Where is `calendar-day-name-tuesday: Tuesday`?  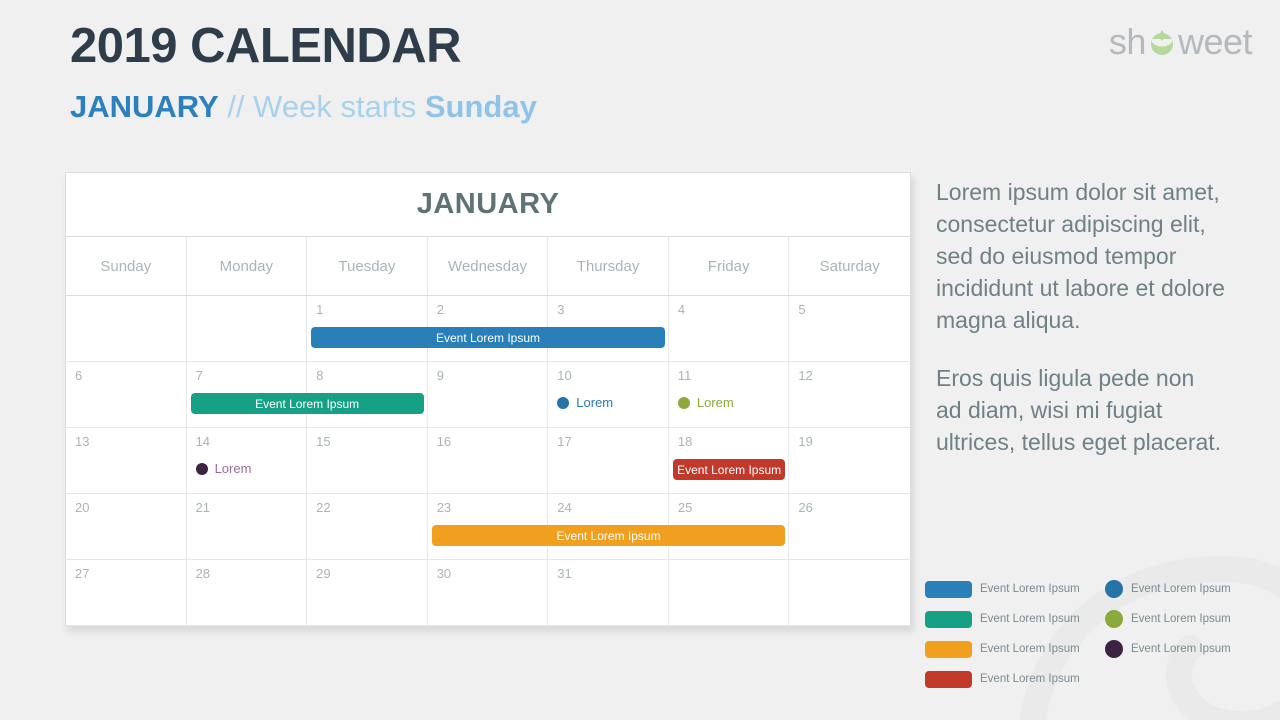 calendar-day-name-tuesday: Tuesday is located at coordinates (367, 266).